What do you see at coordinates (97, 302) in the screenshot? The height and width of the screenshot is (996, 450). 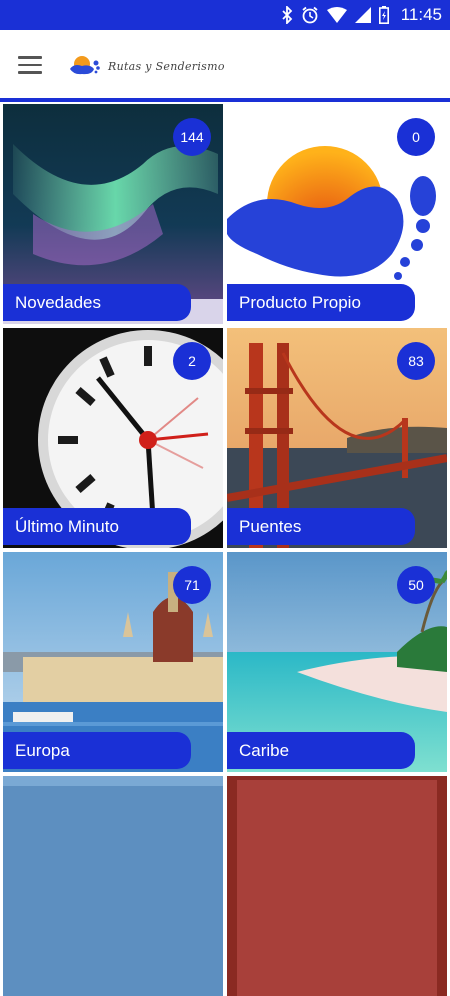 I see `category-label: Novedades` at bounding box center [97, 302].